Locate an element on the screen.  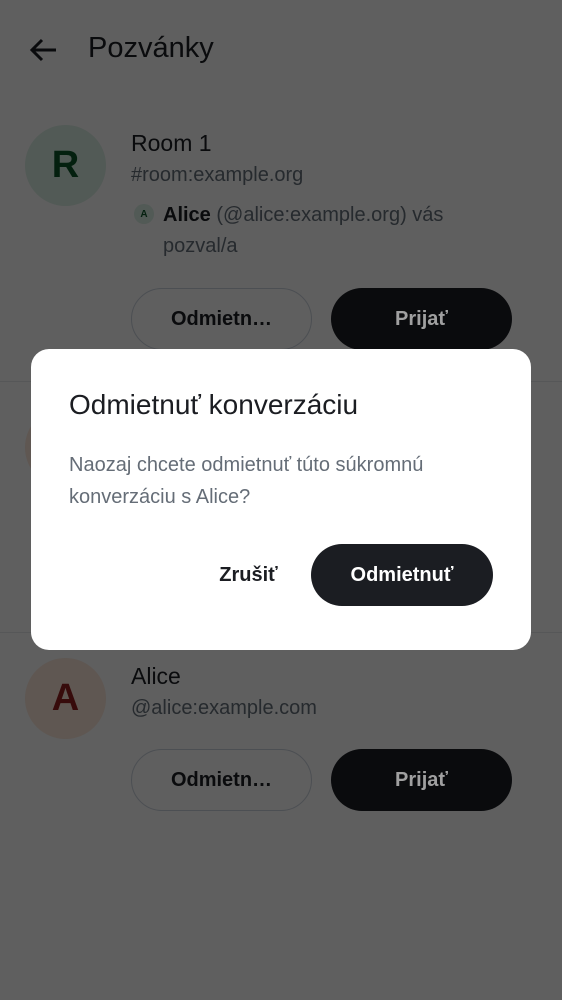
confirm-decline-button: Odmietnuť is located at coordinates (402, 575).